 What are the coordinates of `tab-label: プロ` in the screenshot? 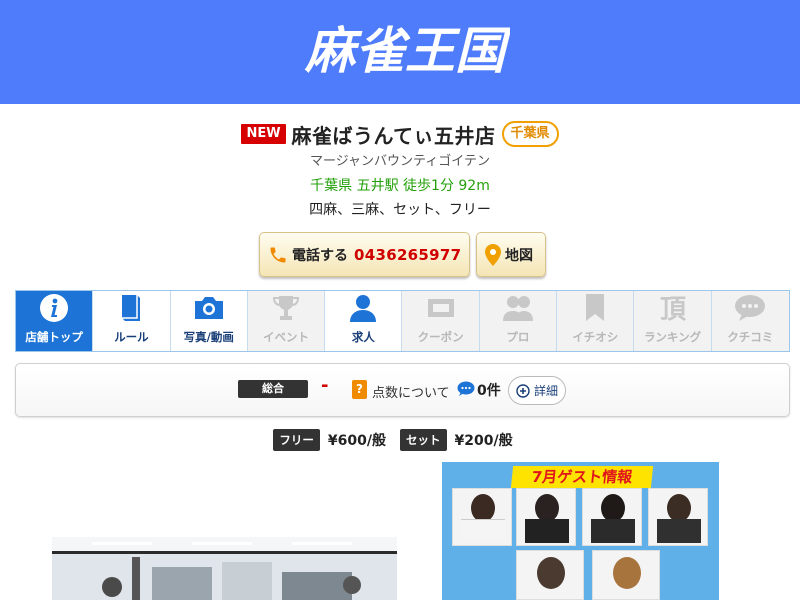 It's located at (518, 337).